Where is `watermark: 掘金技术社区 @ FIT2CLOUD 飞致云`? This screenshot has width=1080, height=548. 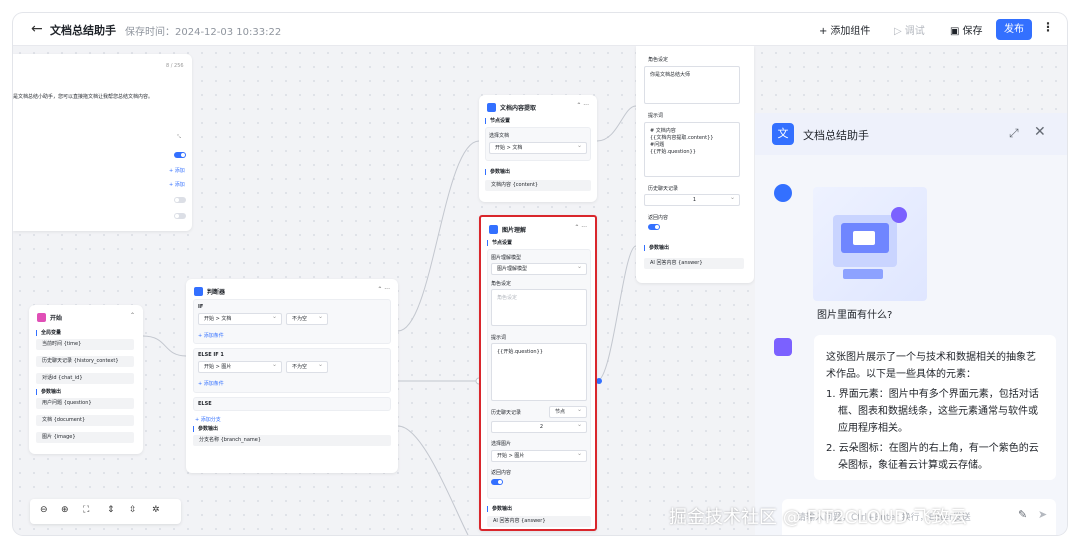
watermark: 掘金技术社区 @ FIT2CLOUD 飞致云 is located at coordinates (818, 517).